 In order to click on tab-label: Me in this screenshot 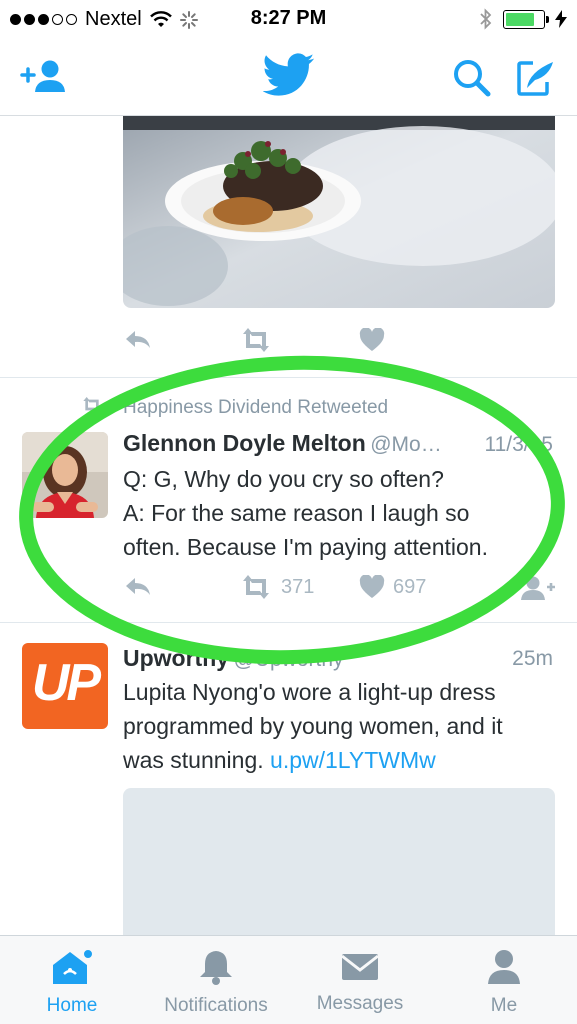, I will do `click(504, 1005)`.